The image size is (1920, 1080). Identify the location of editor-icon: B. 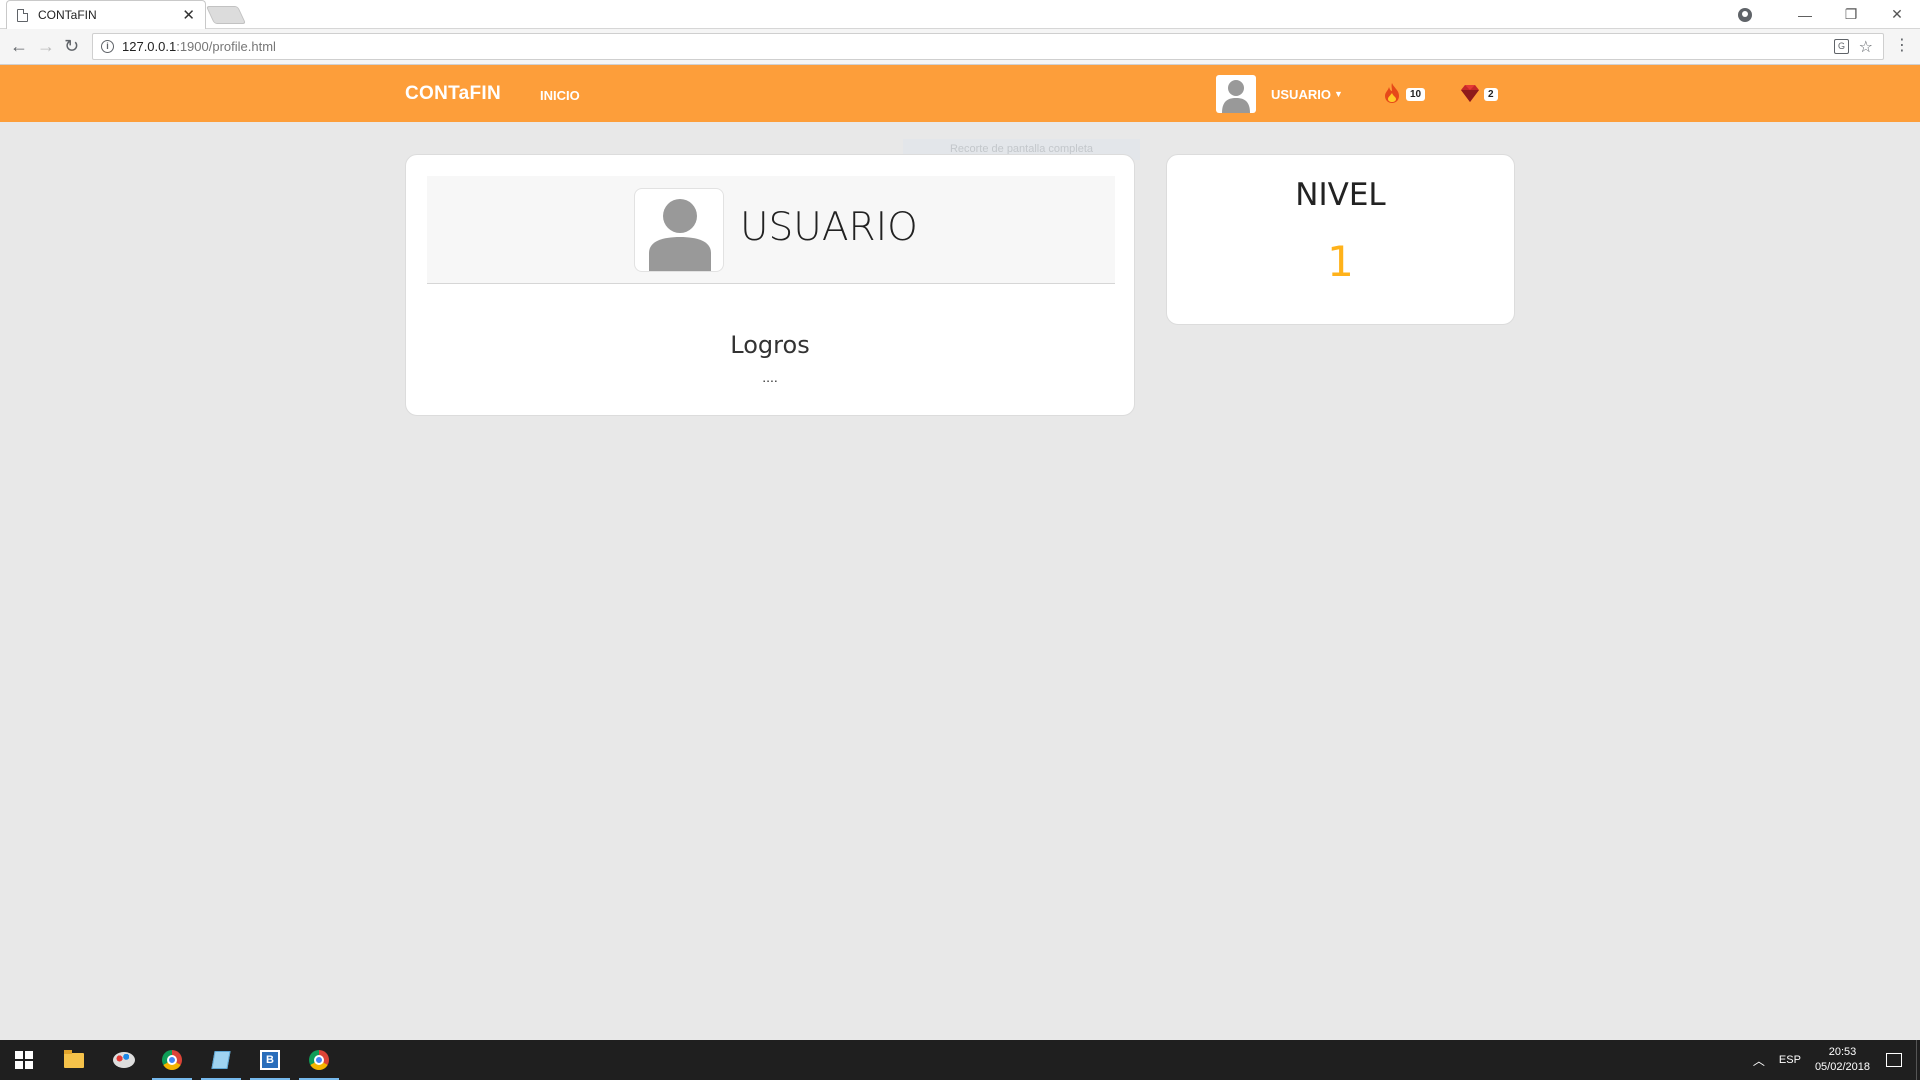
(270, 1060).